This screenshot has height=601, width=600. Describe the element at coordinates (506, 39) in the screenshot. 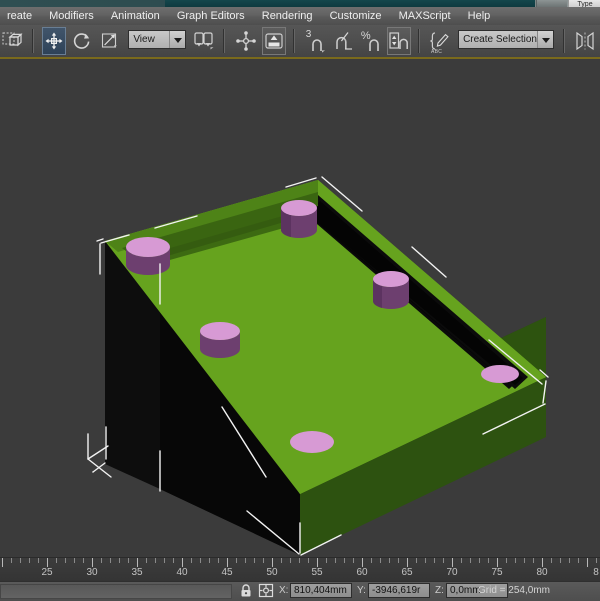

I see `named-selection-set-dropdown: Create Selection Se` at that location.